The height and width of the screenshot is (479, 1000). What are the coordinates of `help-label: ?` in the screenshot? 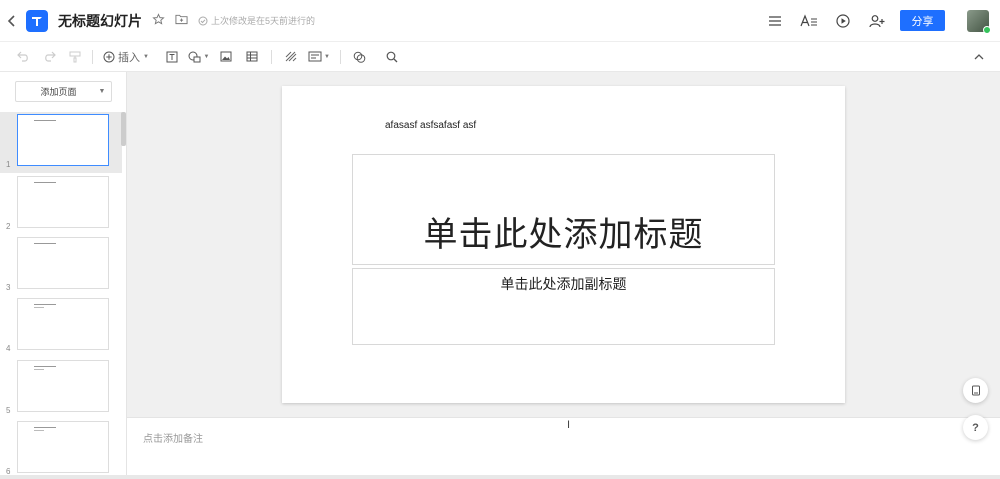 It's located at (975, 427).